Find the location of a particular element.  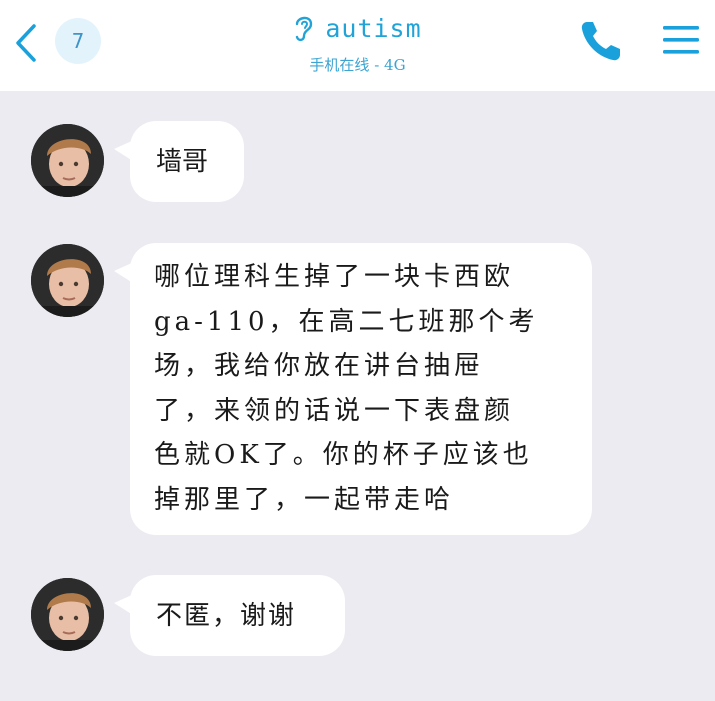

unread-count-badge: 7 is located at coordinates (78, 41).